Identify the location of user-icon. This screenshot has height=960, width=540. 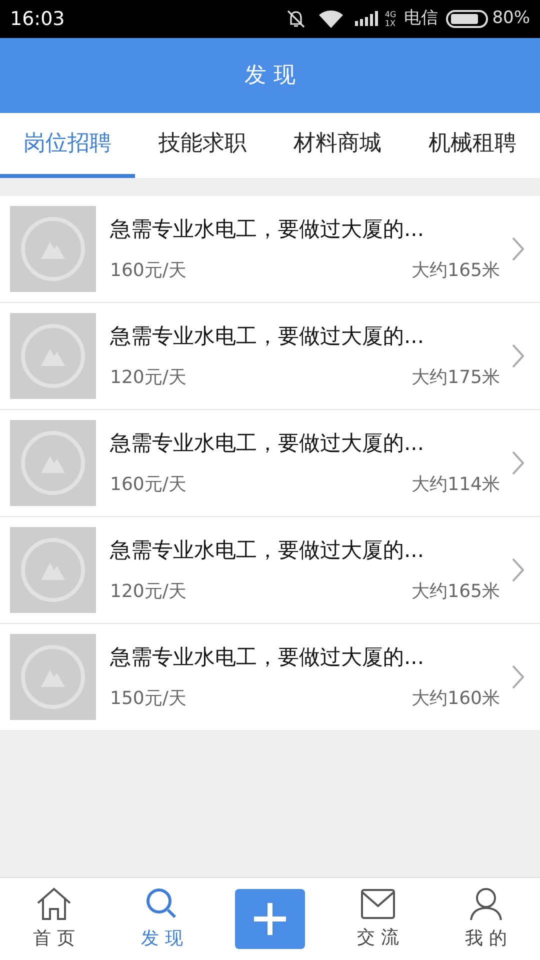
(486, 903).